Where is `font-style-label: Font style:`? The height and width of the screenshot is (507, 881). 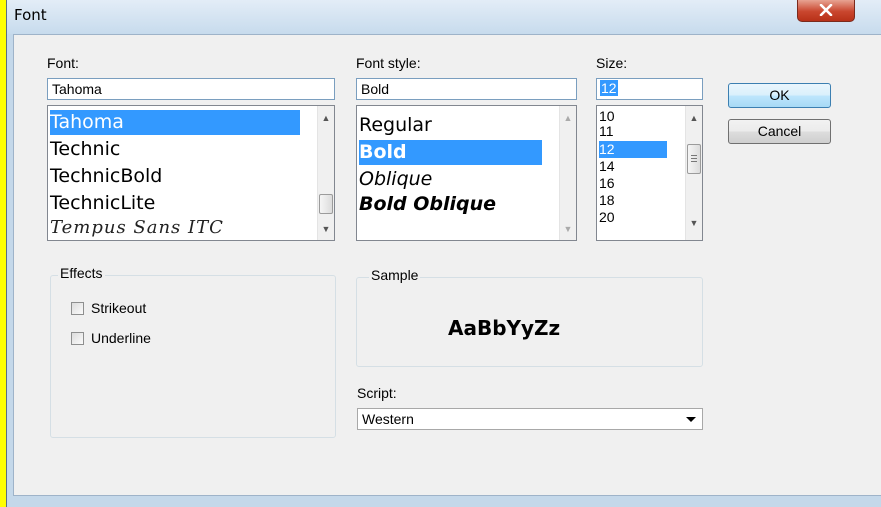 font-style-label: Font style: is located at coordinates (388, 63).